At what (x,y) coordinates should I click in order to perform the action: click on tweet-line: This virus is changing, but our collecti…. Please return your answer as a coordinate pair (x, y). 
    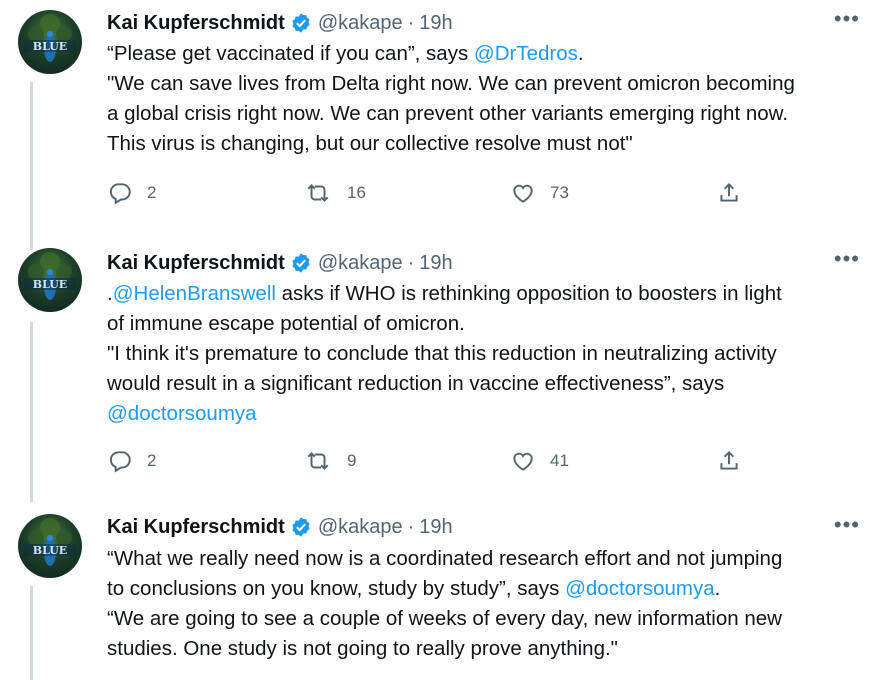
    Looking at the image, I should click on (492, 144).